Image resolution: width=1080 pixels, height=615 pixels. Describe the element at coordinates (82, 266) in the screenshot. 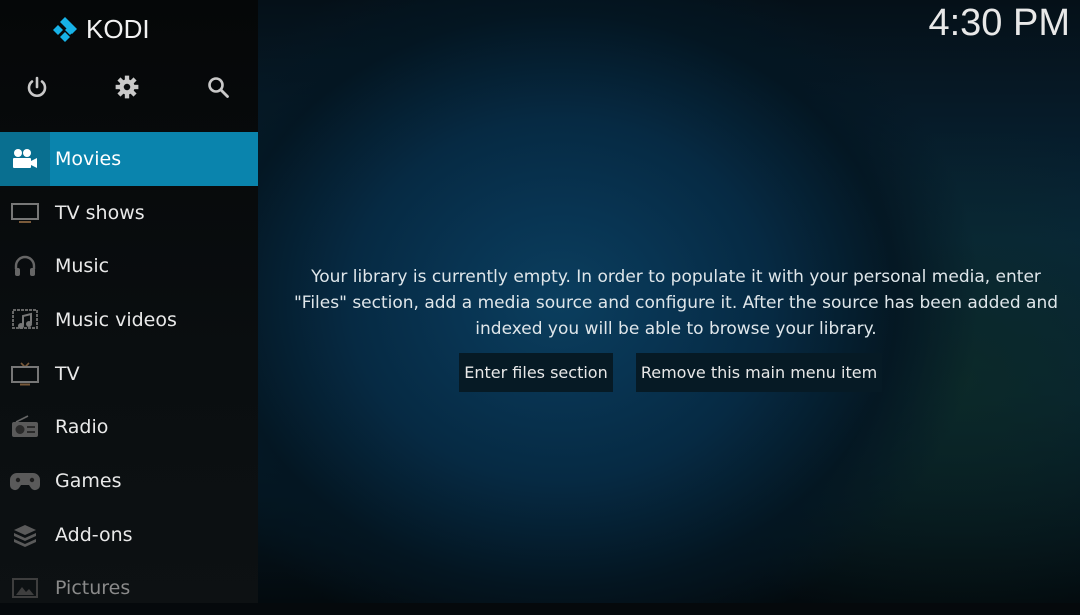

I see `menu-item-label: Music` at that location.